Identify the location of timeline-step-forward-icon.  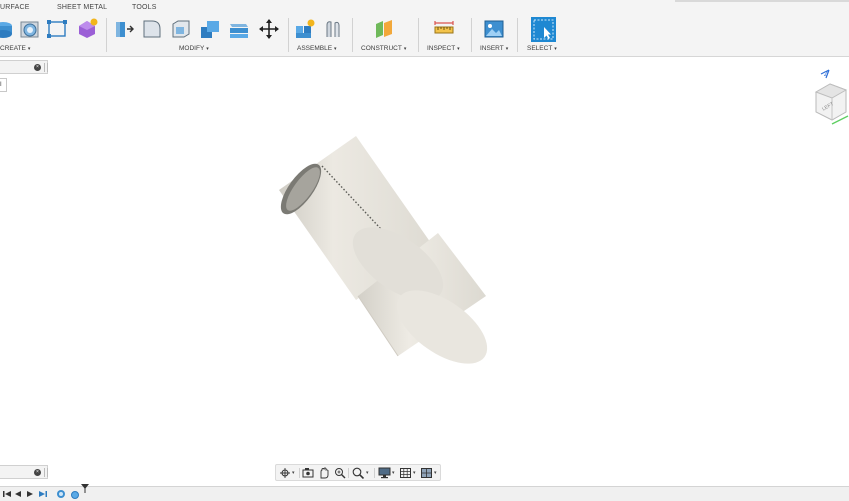
(43, 494).